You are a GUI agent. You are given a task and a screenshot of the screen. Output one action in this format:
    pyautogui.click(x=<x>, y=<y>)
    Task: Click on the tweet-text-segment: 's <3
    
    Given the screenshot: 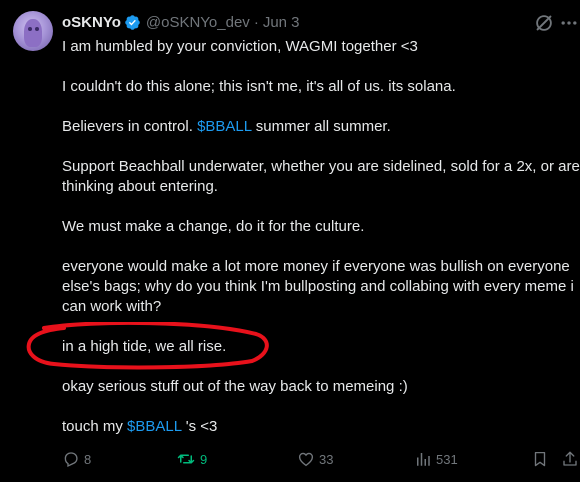 What is the action you would take?
    pyautogui.click(x=199, y=426)
    